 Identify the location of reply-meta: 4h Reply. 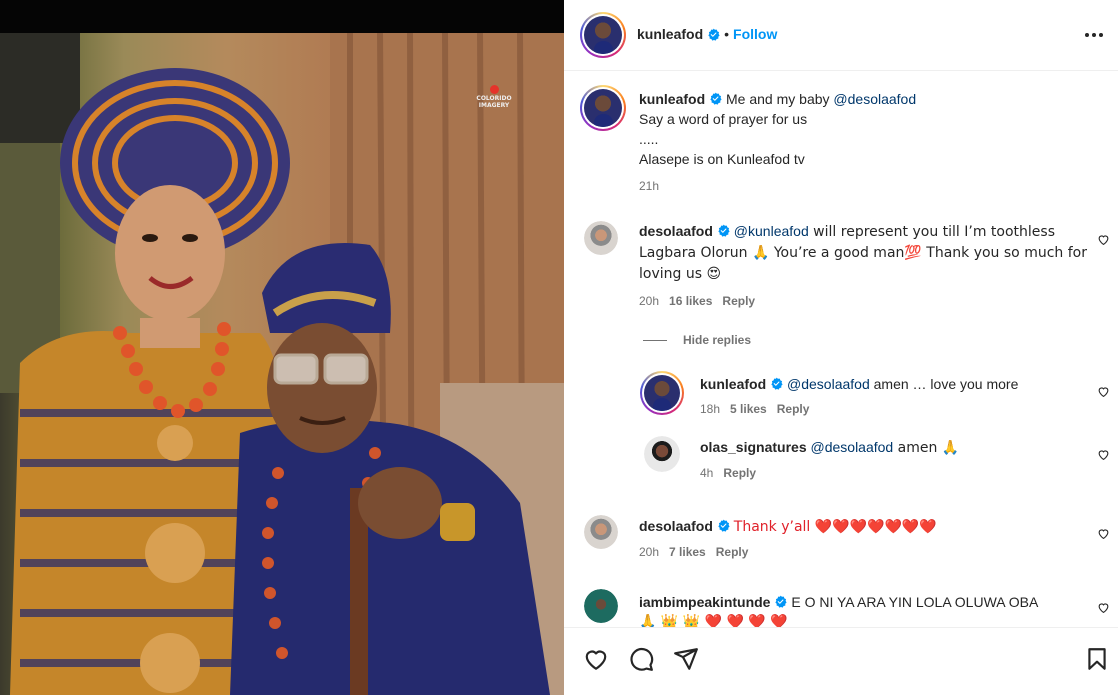
(895, 473).